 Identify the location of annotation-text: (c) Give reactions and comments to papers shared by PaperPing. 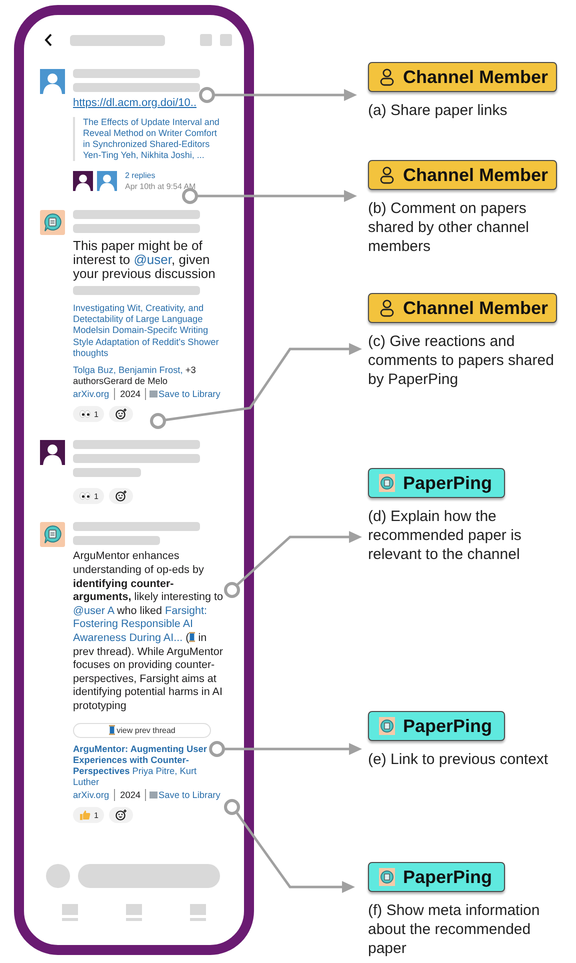
(461, 360).